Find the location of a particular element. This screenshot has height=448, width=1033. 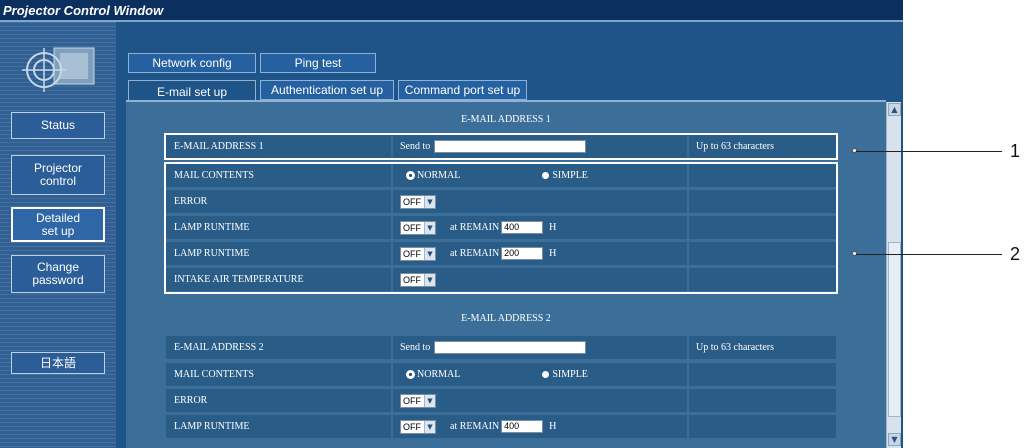

change-password-button: Change password is located at coordinates (58, 274).